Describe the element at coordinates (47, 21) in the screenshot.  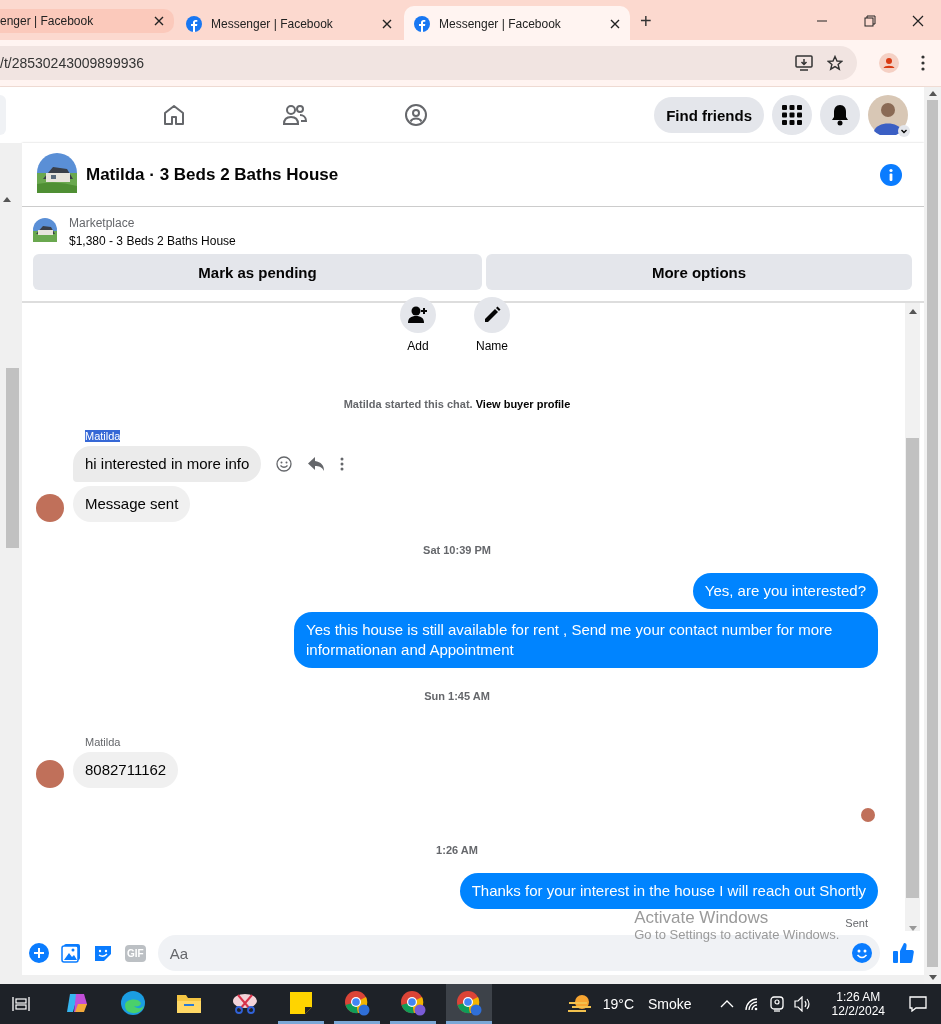
I see `tab-title: enger | Facebook` at that location.